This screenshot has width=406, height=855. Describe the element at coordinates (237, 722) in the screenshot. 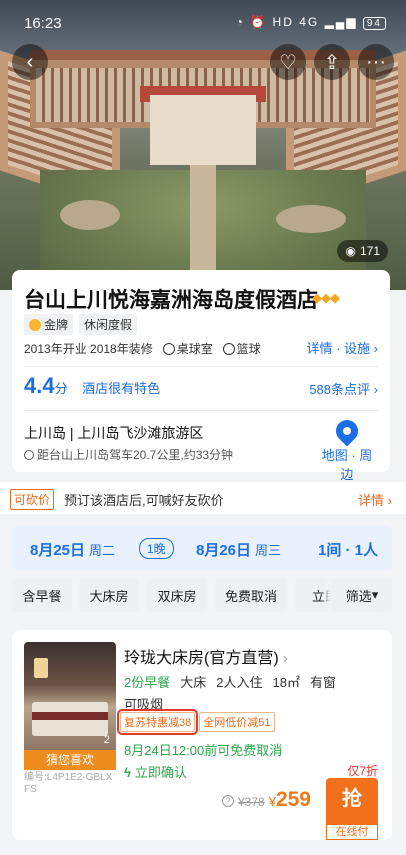

I see `promo-lowest-price: 全网低价减51` at that location.